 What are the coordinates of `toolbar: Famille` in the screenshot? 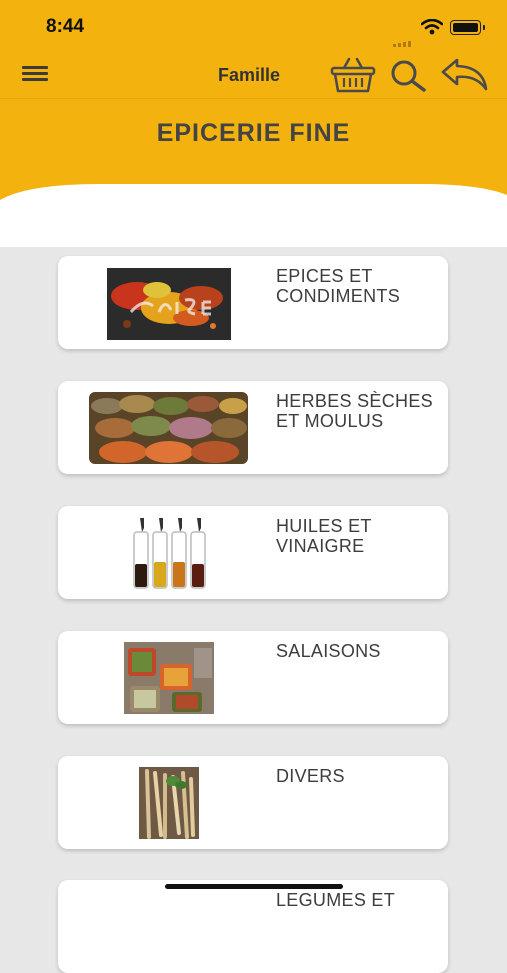 It's located at (253, 75).